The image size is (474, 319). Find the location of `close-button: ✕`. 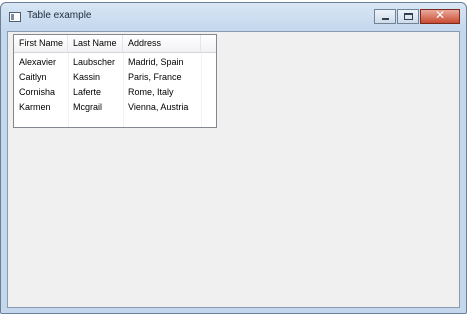

close-button: ✕ is located at coordinates (440, 16).